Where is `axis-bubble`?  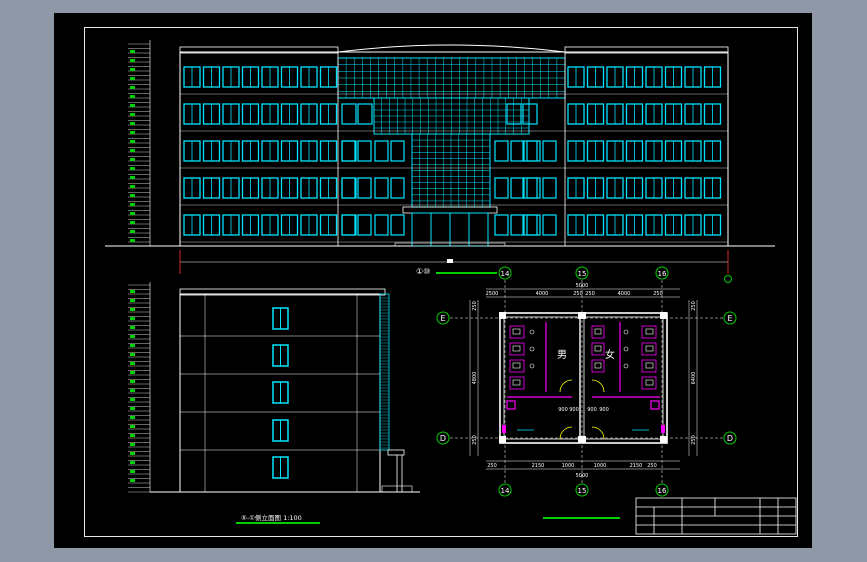
axis-bubble is located at coordinates (728, 279).